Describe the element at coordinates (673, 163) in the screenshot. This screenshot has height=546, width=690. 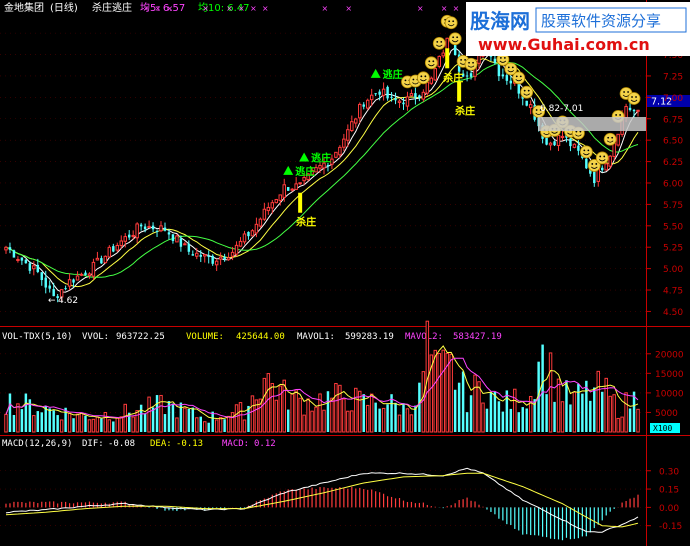
I see `price-tick-label: 6.25` at that location.